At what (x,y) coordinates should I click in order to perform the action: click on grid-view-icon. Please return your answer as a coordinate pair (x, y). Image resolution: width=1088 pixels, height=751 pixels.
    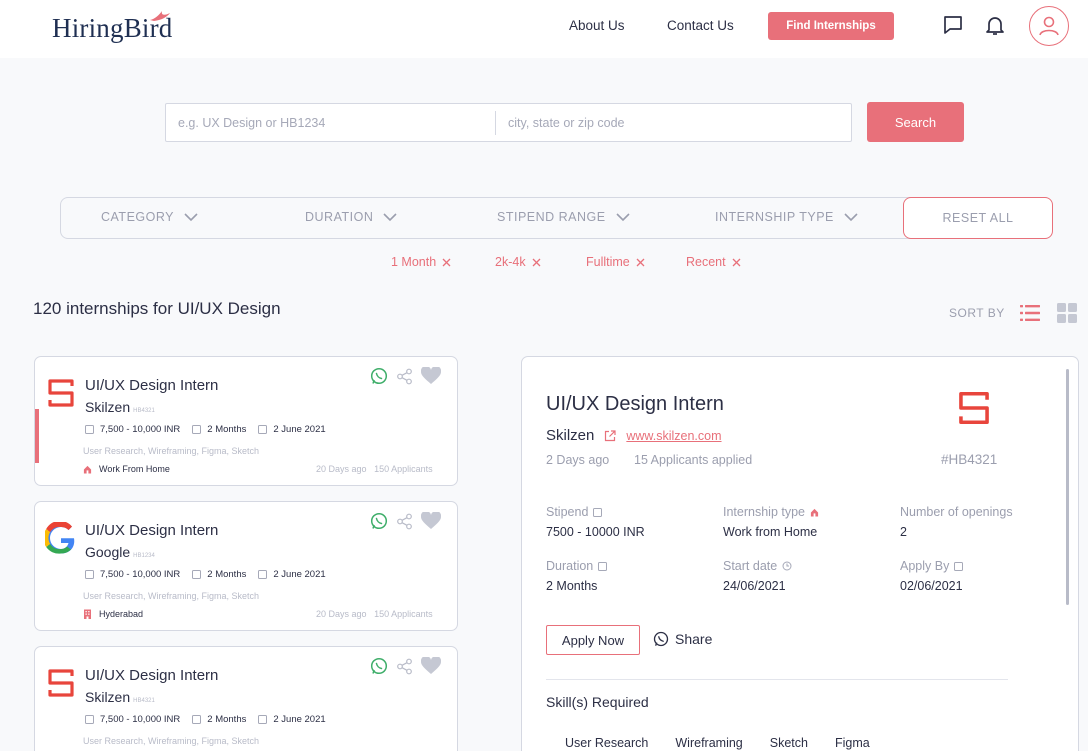
    Looking at the image, I should click on (1067, 313).